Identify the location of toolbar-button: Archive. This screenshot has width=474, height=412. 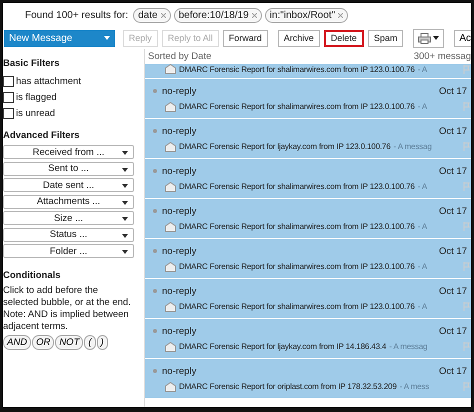
(299, 38).